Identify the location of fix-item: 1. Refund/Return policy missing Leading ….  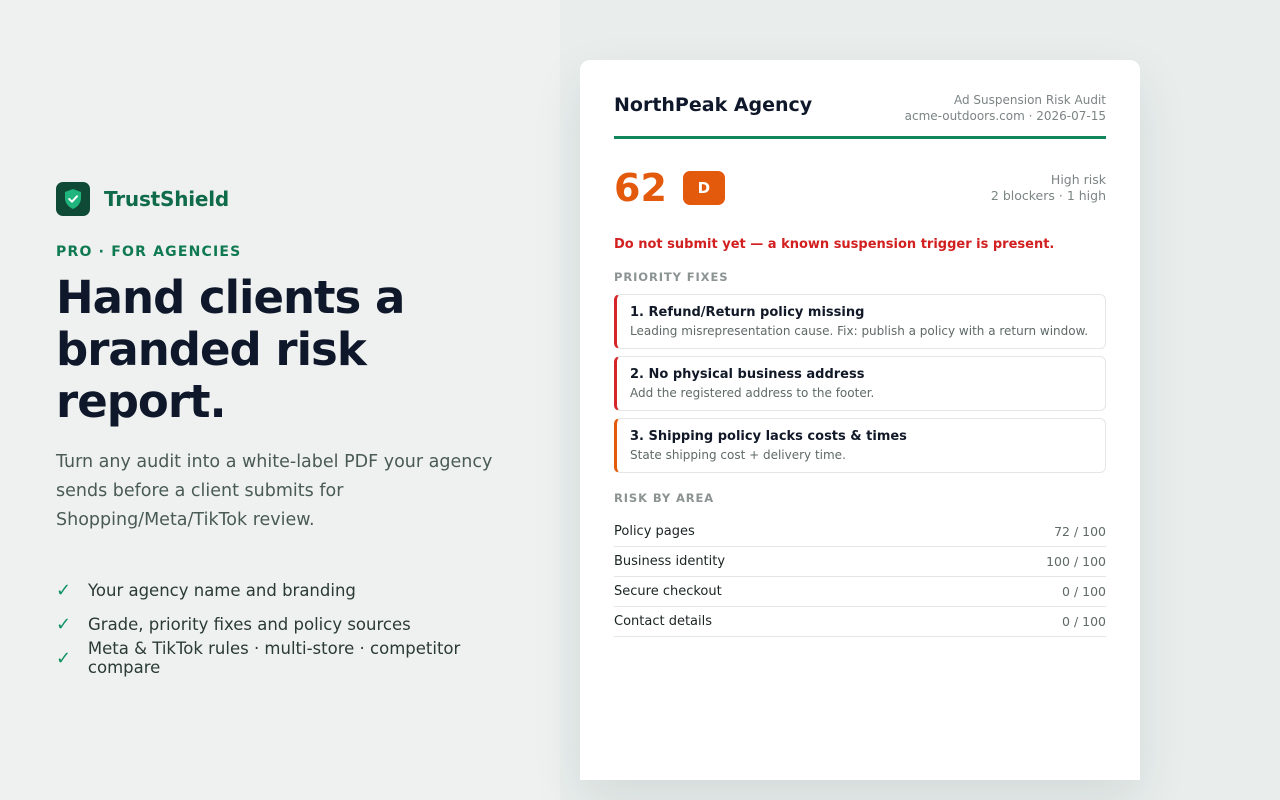
(860, 321).